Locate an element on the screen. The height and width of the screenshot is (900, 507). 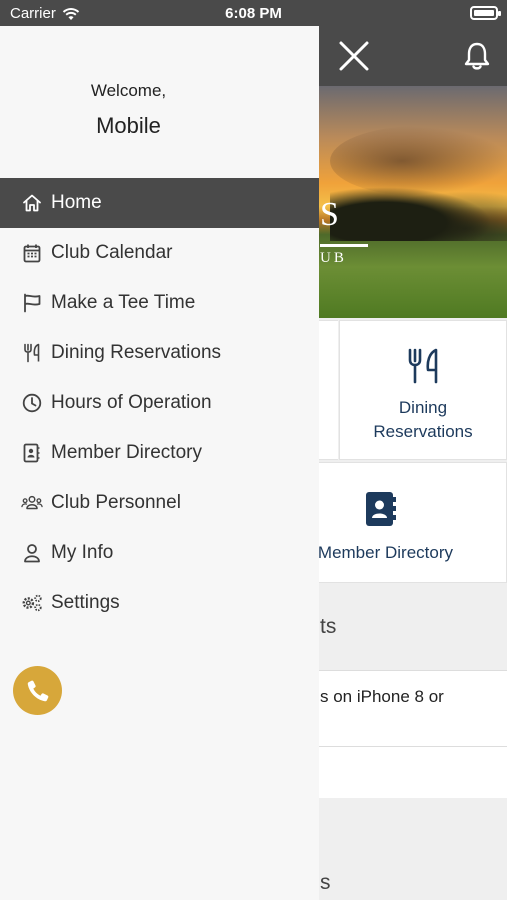
menu-item-label: My Info is located at coordinates (82, 552).